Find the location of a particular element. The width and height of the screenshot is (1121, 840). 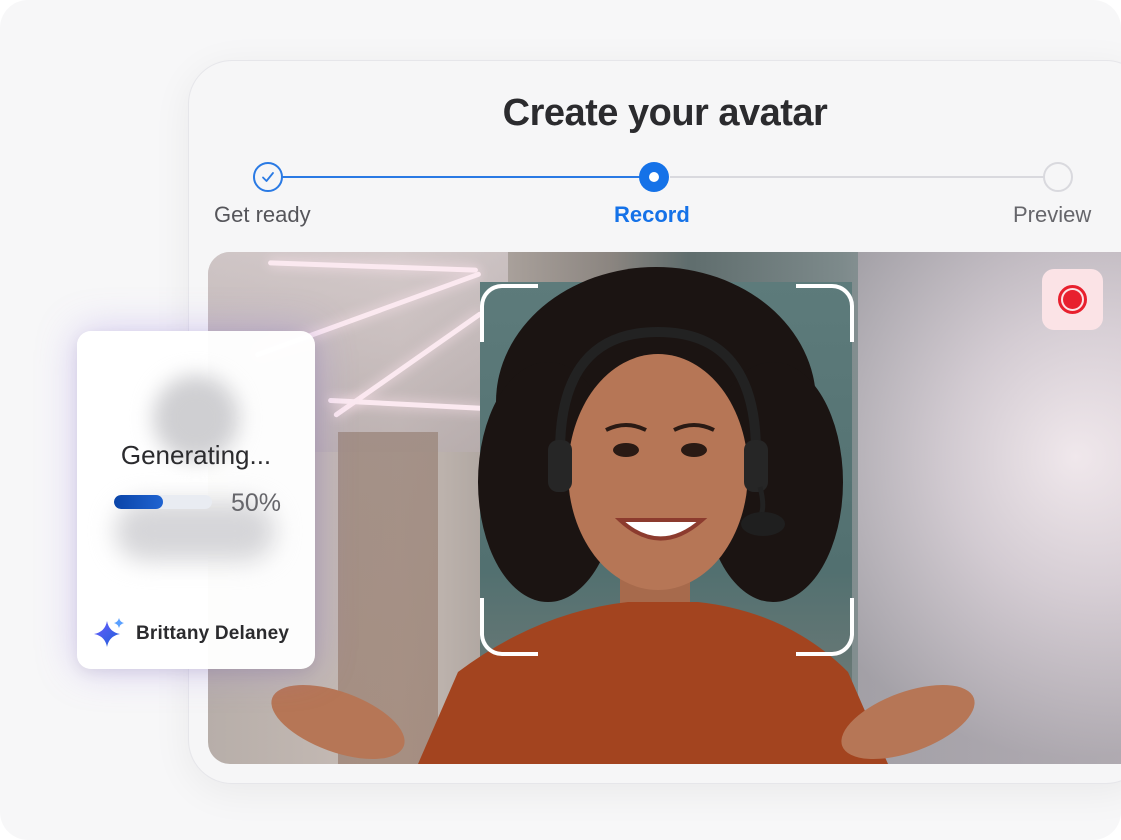

record-button is located at coordinates (1072, 299).